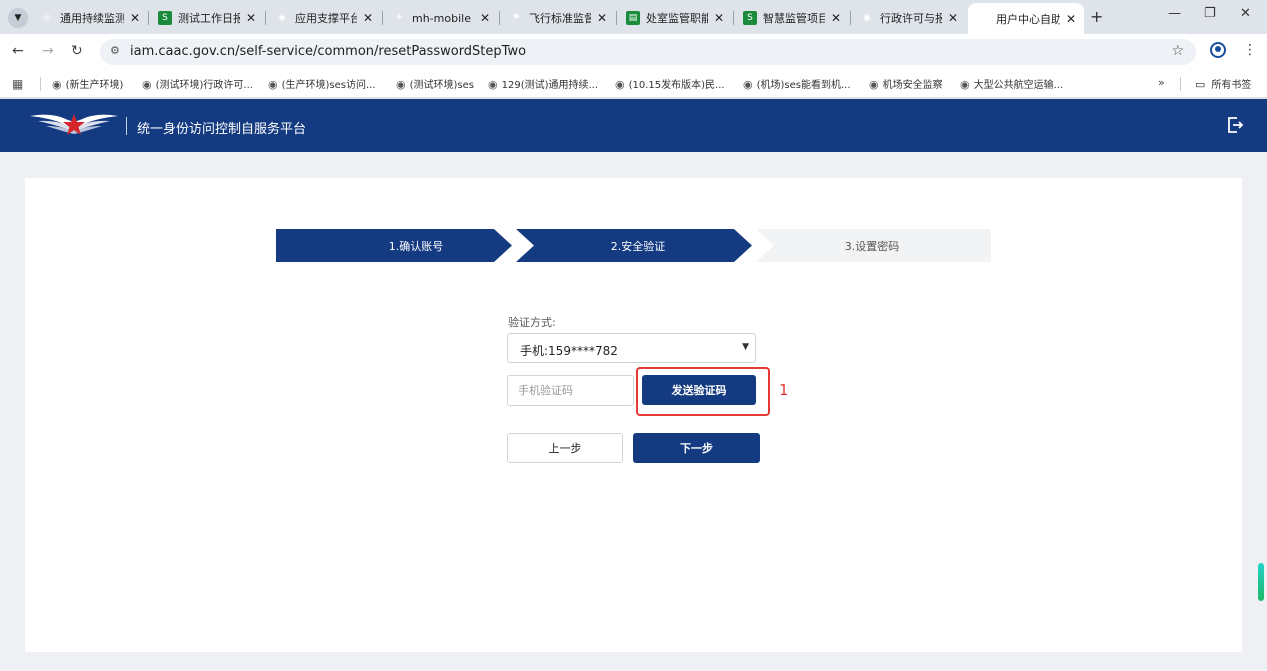 The height and width of the screenshot is (671, 1267). What do you see at coordinates (126, 126) in the screenshot?
I see `header-divider` at bounding box center [126, 126].